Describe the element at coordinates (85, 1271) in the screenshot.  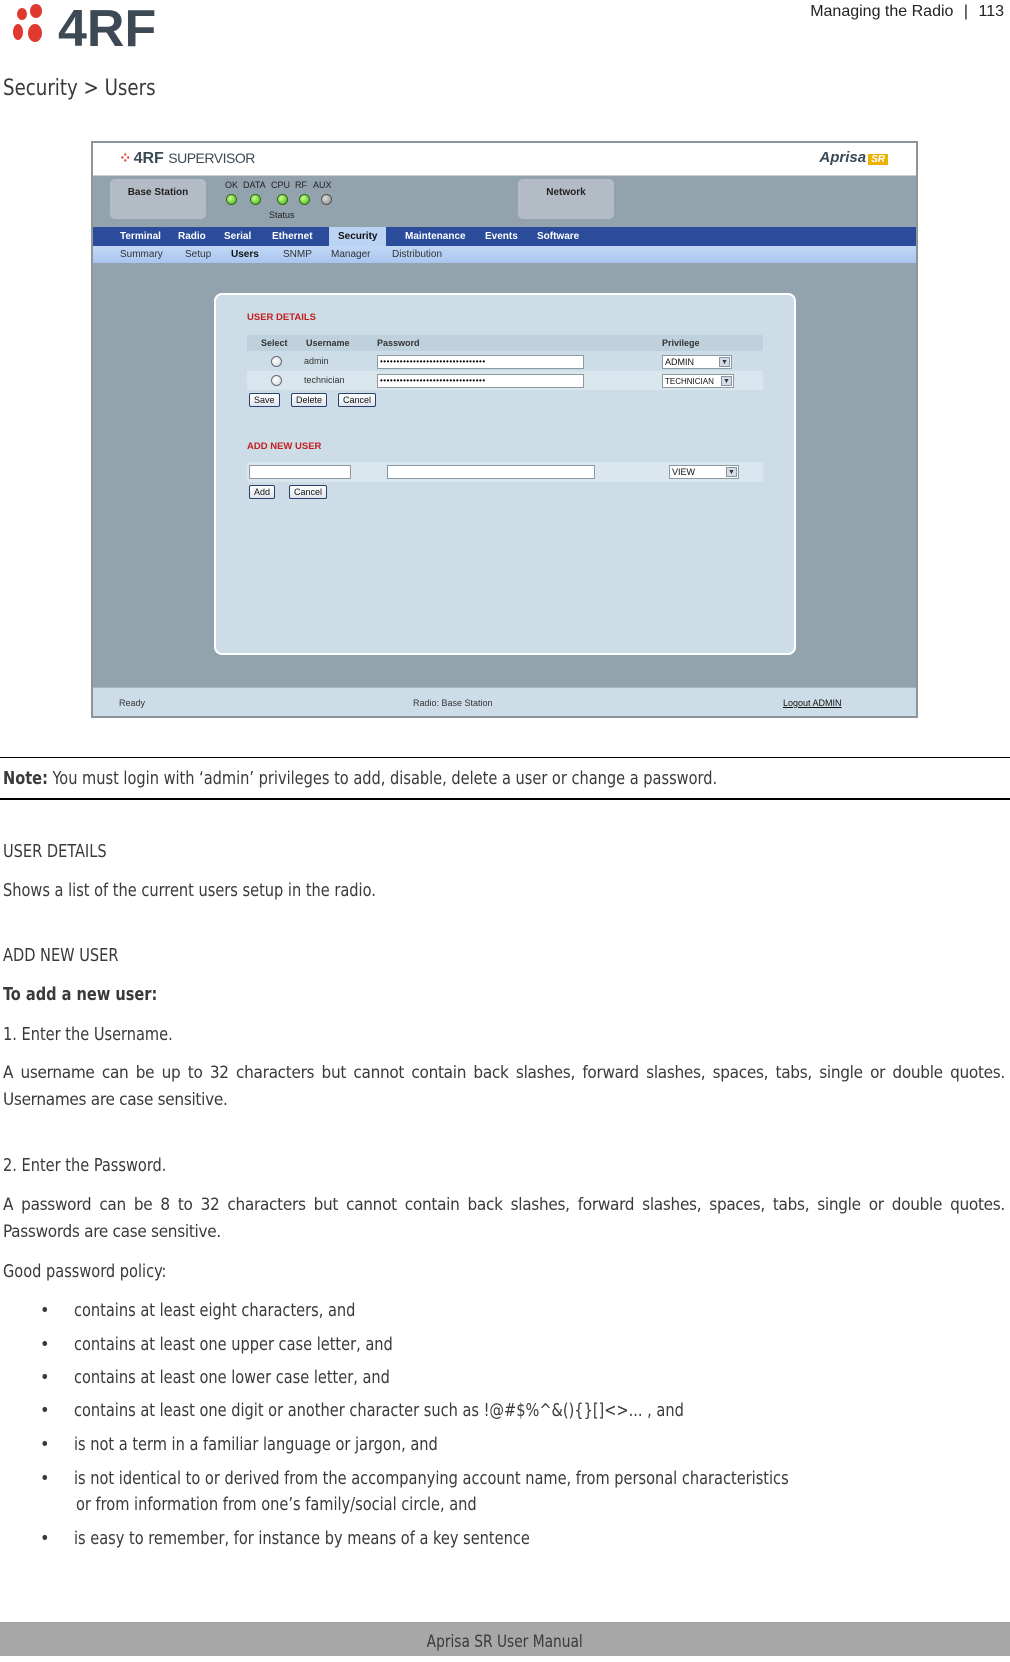
I see `policy-title: Good password policy:` at that location.